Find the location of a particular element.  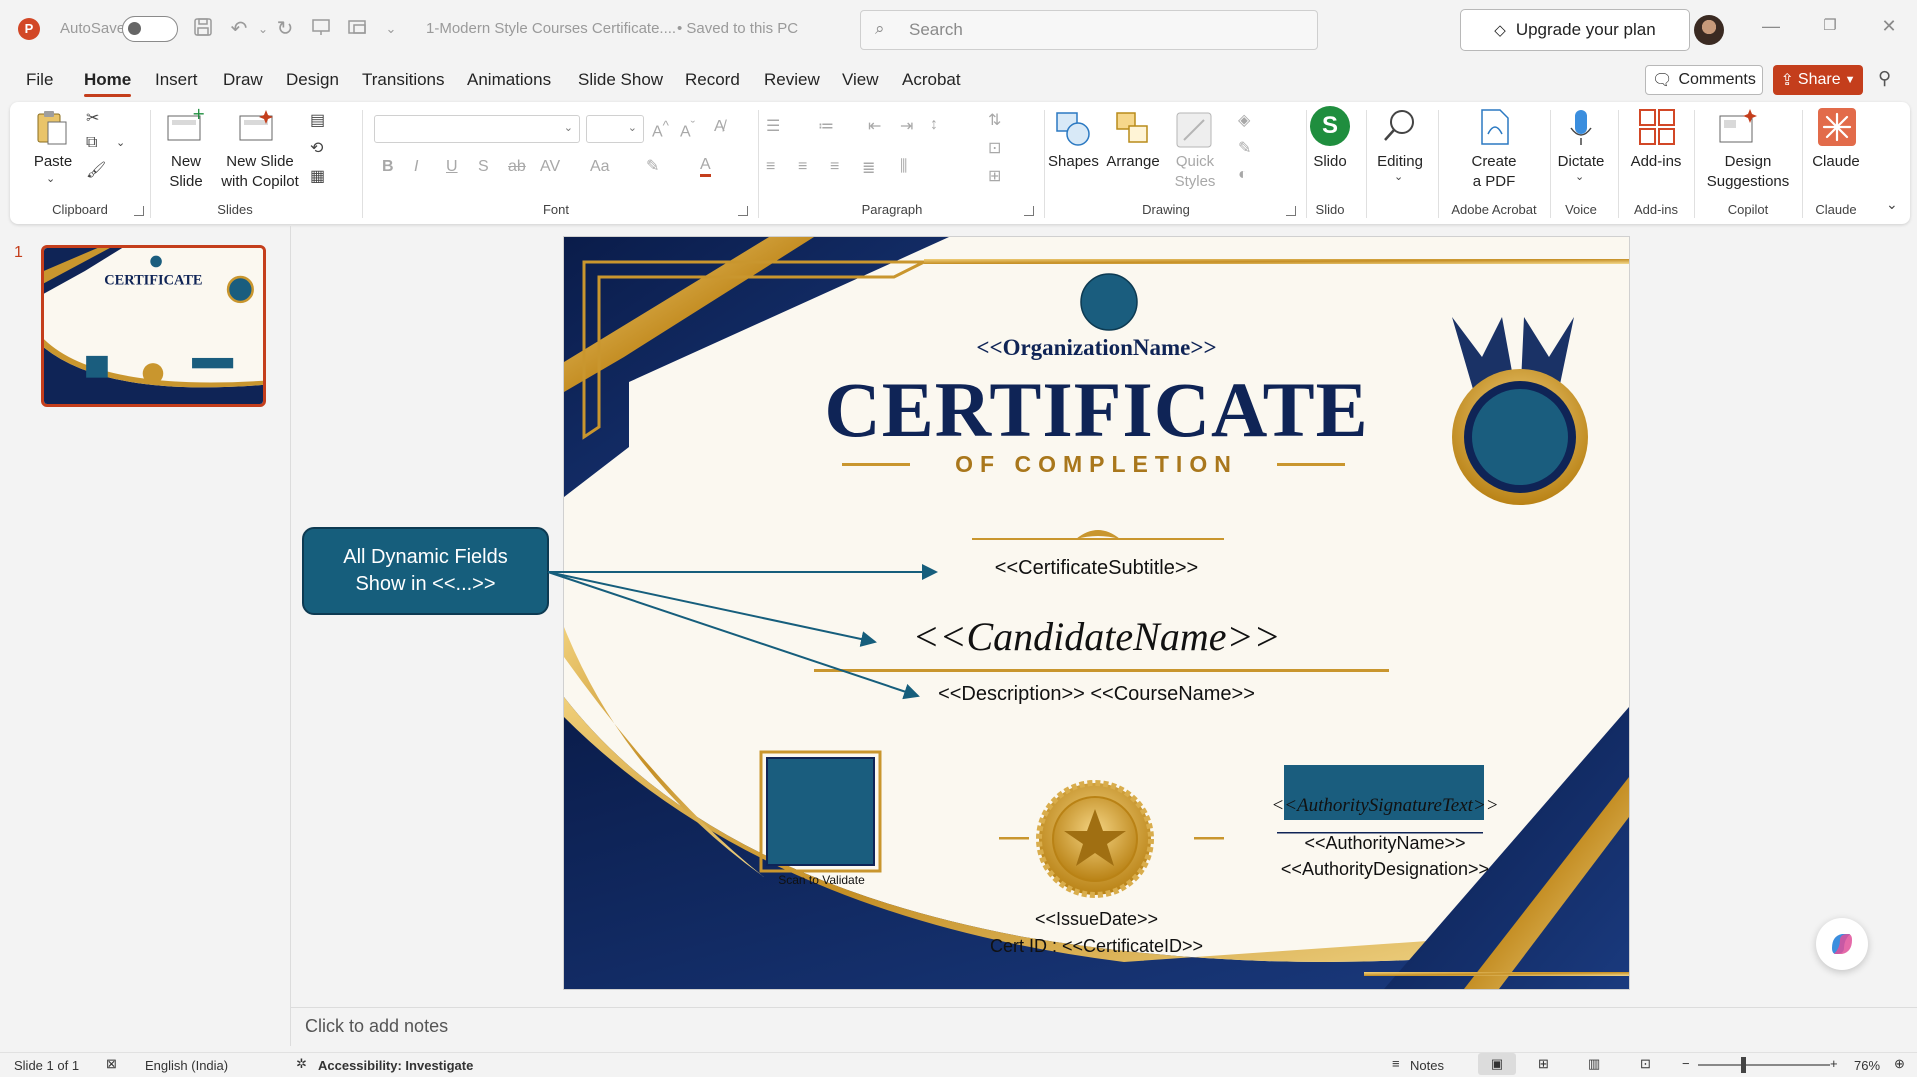

restore-icon: ❐ is located at coordinates (1830, 29).